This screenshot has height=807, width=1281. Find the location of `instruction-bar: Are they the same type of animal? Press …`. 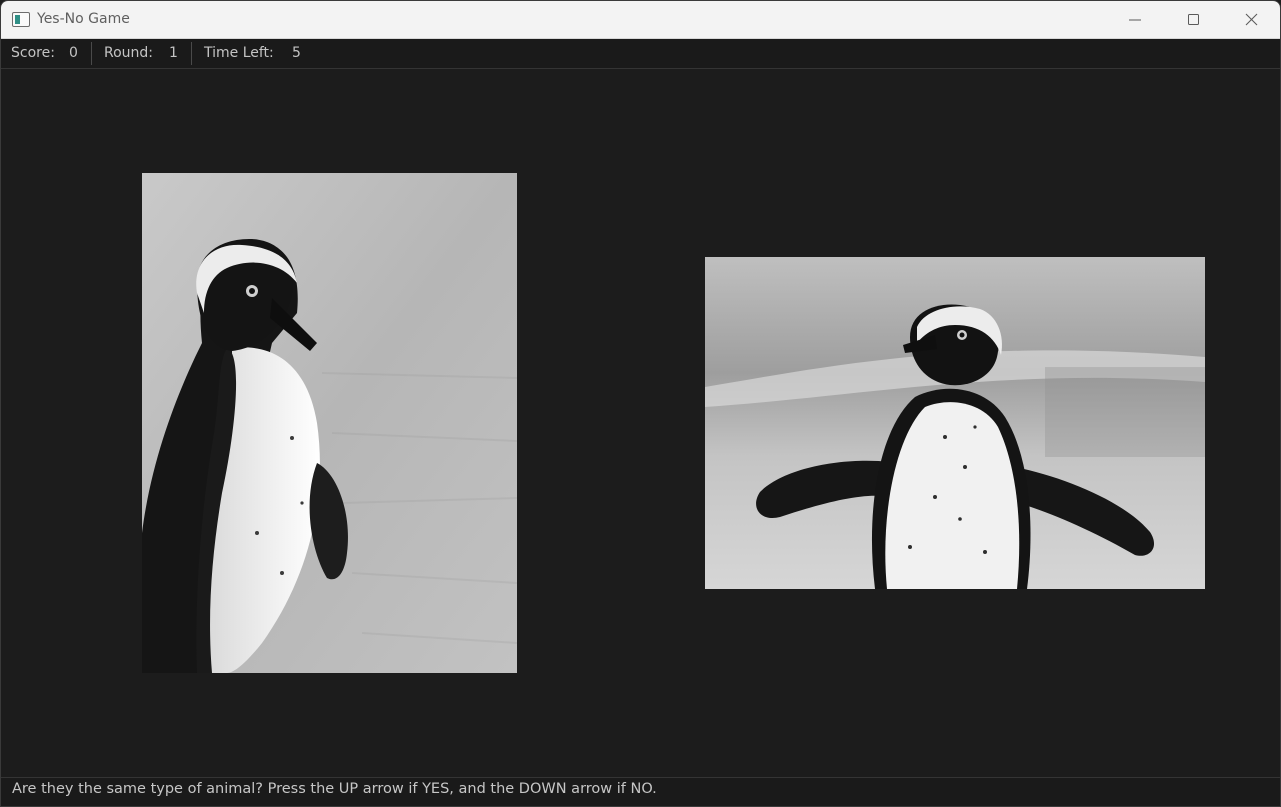

instruction-bar: Are they the same type of animal? Press … is located at coordinates (640, 791).